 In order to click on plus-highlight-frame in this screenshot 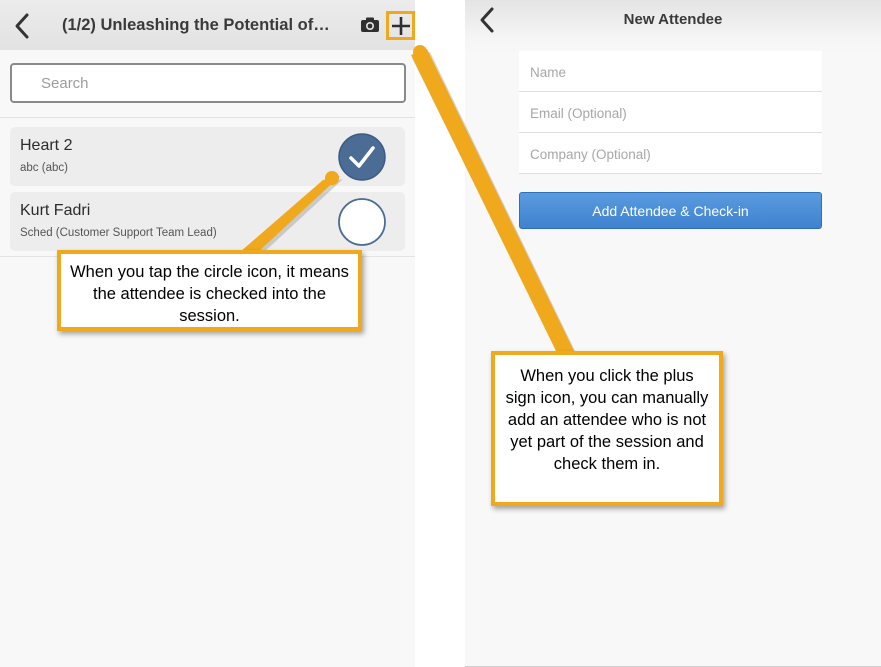, I will do `click(400, 25)`.